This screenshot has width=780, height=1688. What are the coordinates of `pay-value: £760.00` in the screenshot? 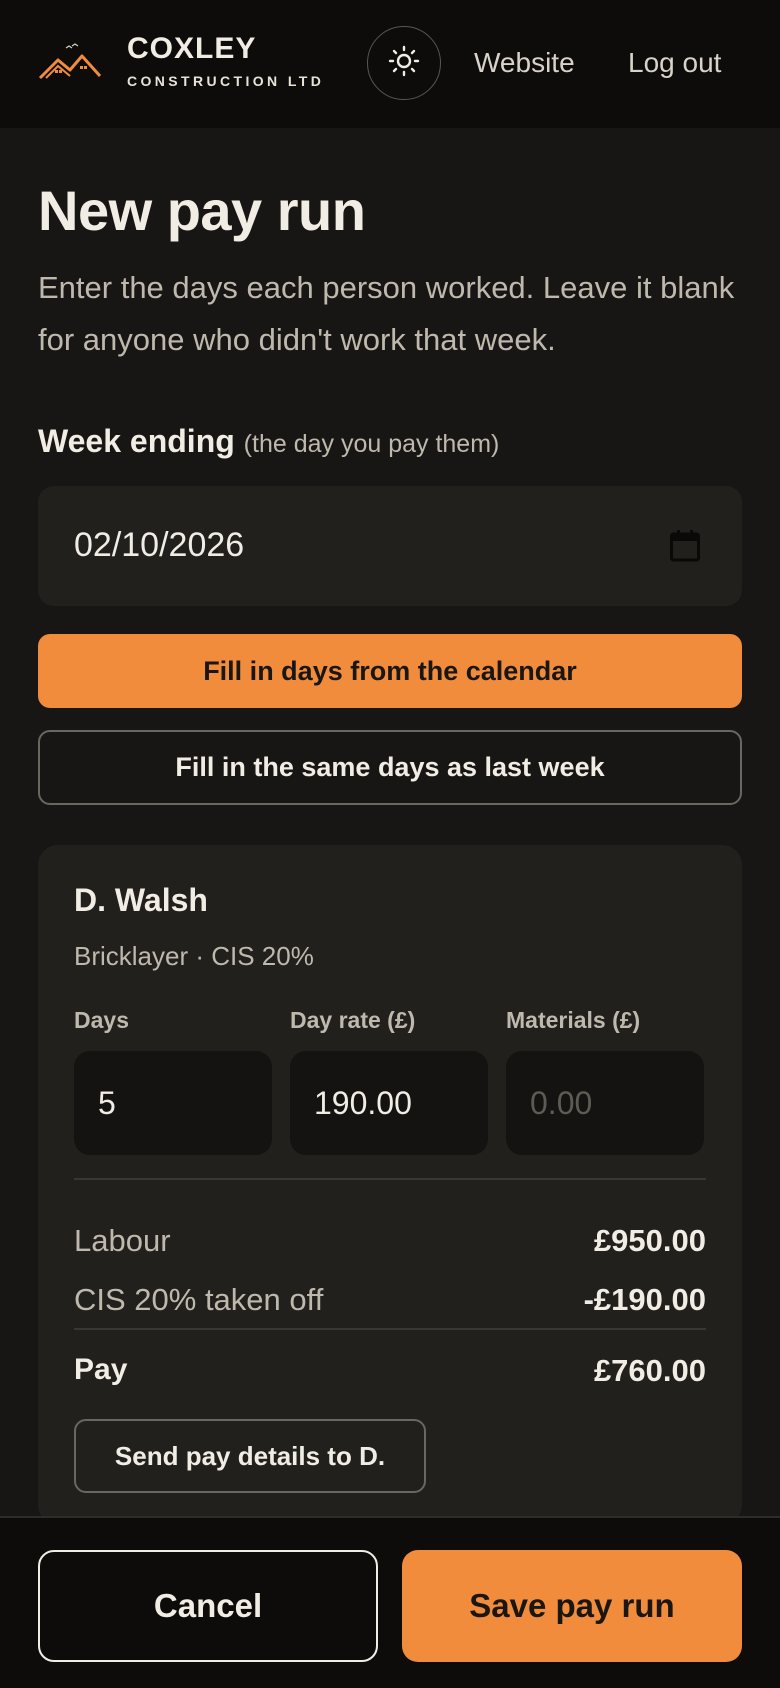 It's located at (649, 1370).